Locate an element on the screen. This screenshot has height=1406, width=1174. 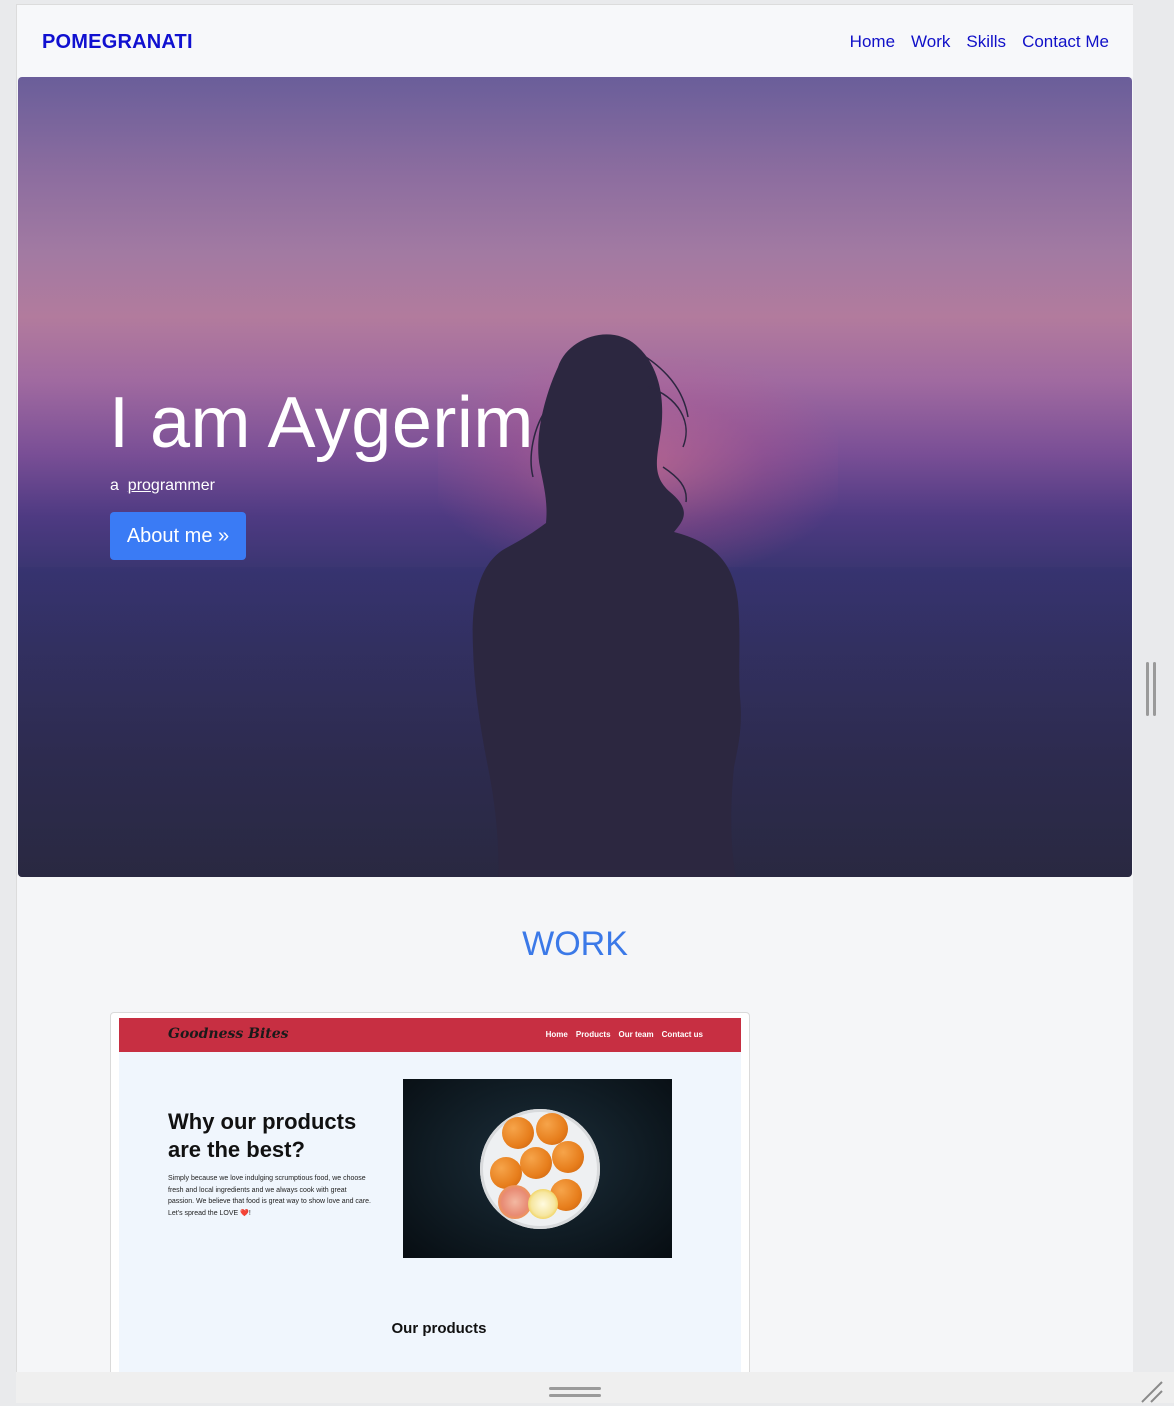
nav-links: Home Work Skills Contact Me is located at coordinates (979, 42).